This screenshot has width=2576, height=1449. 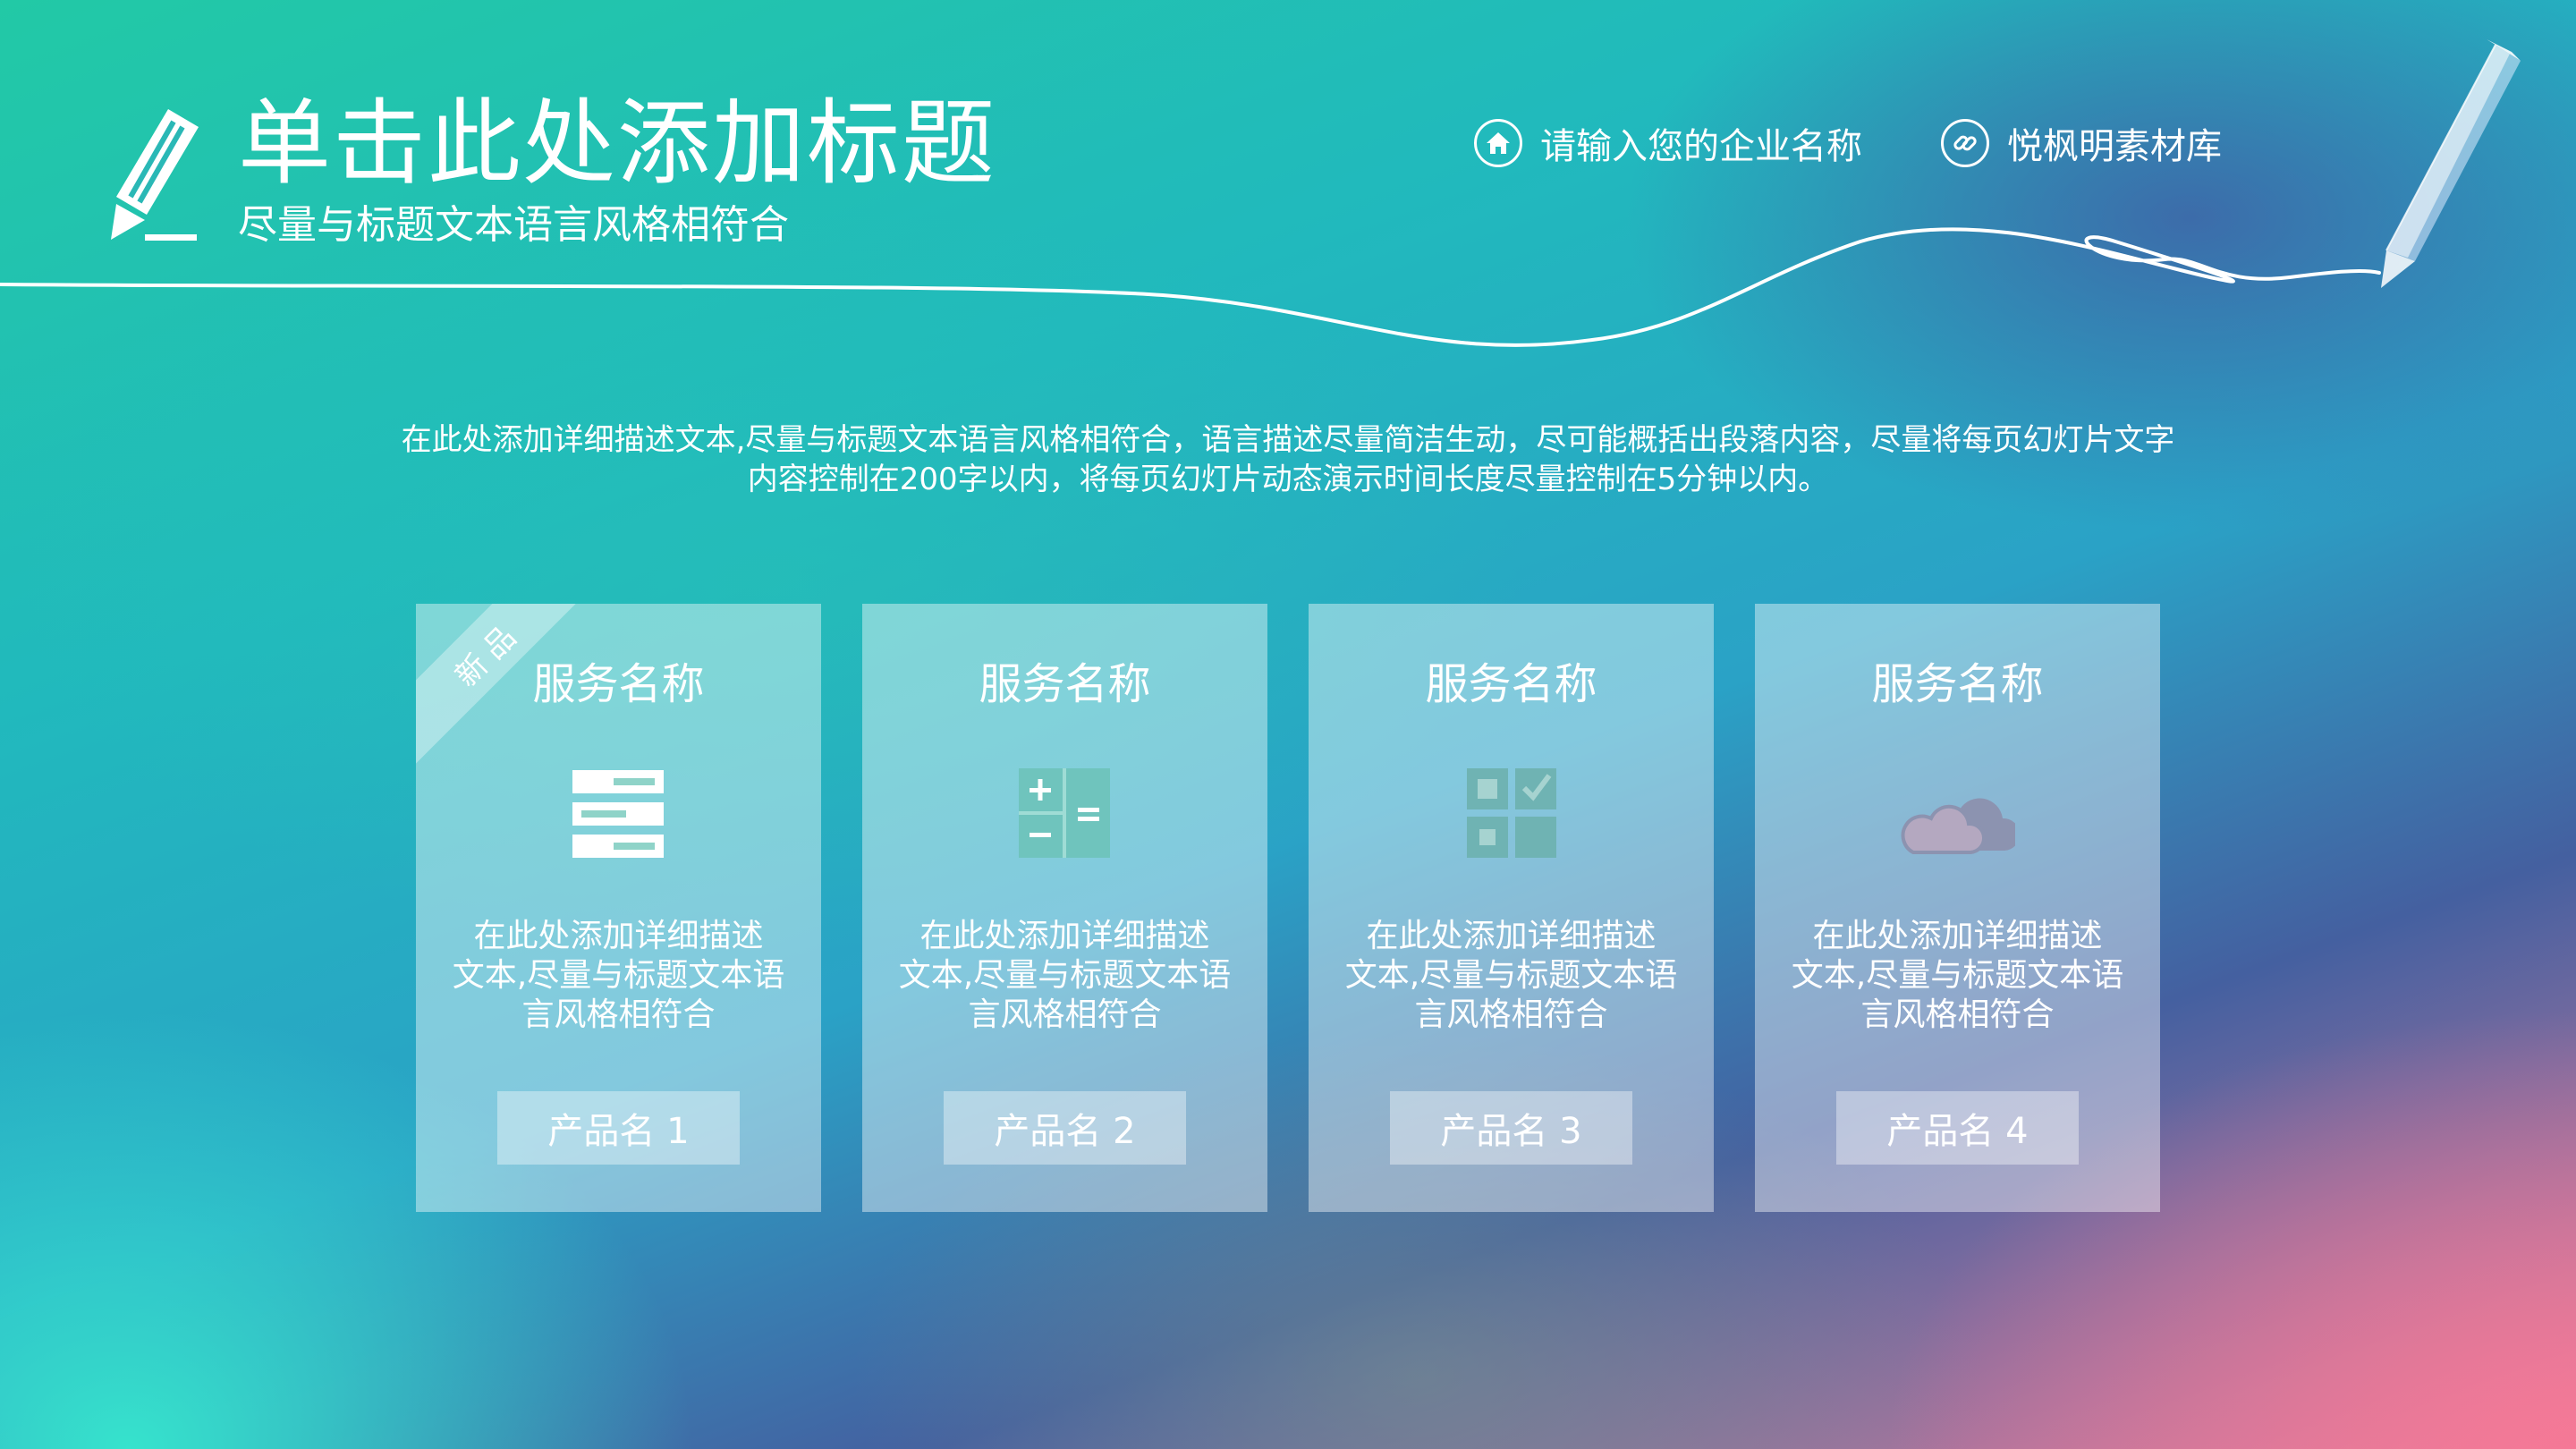 I want to click on page-title: 单击此处添加标题, so click(x=617, y=143).